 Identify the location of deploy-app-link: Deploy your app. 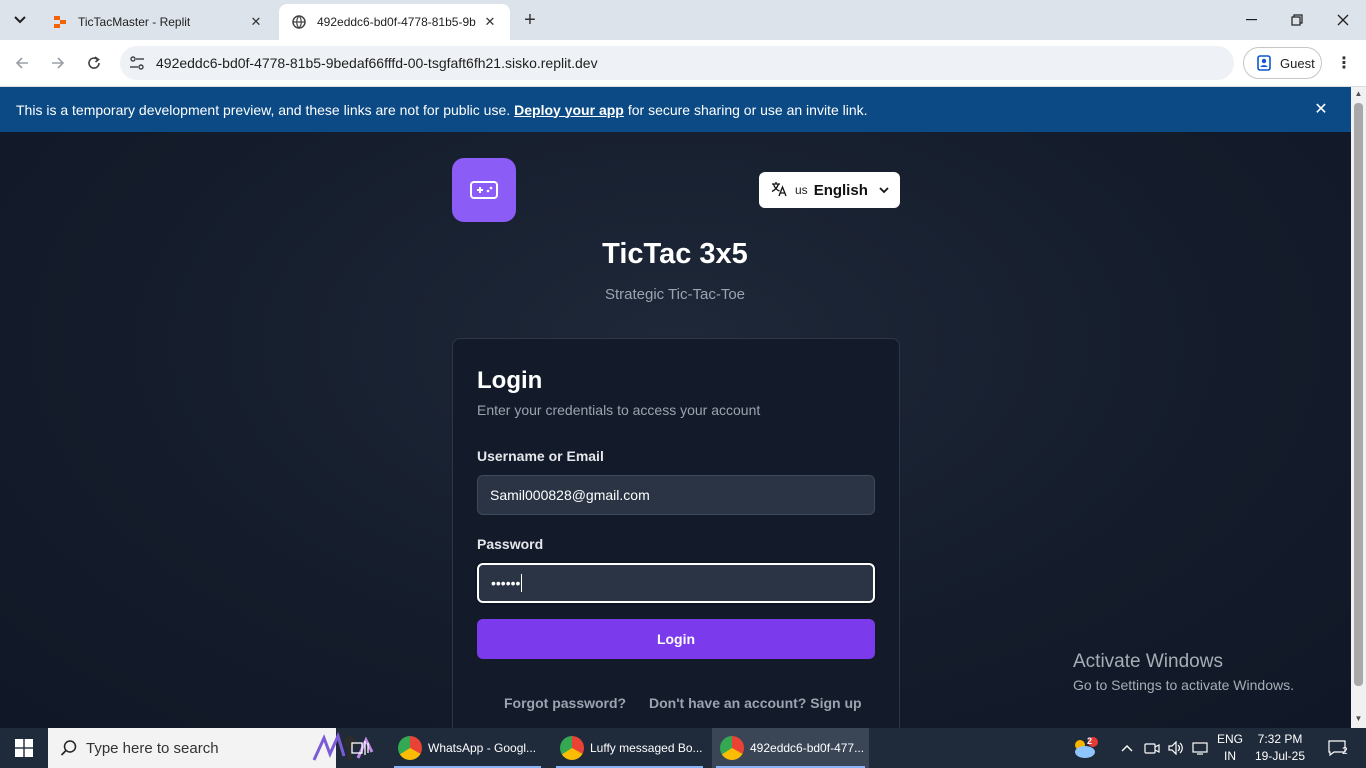
(569, 110).